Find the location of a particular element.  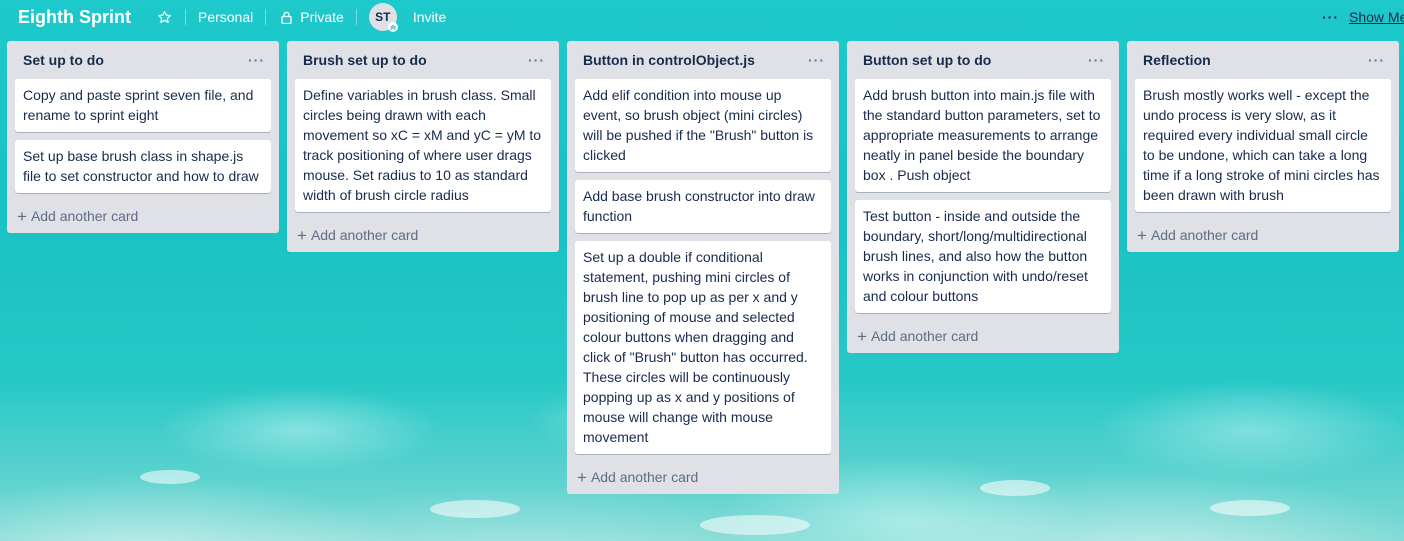

invite-button: Invite is located at coordinates (429, 17).